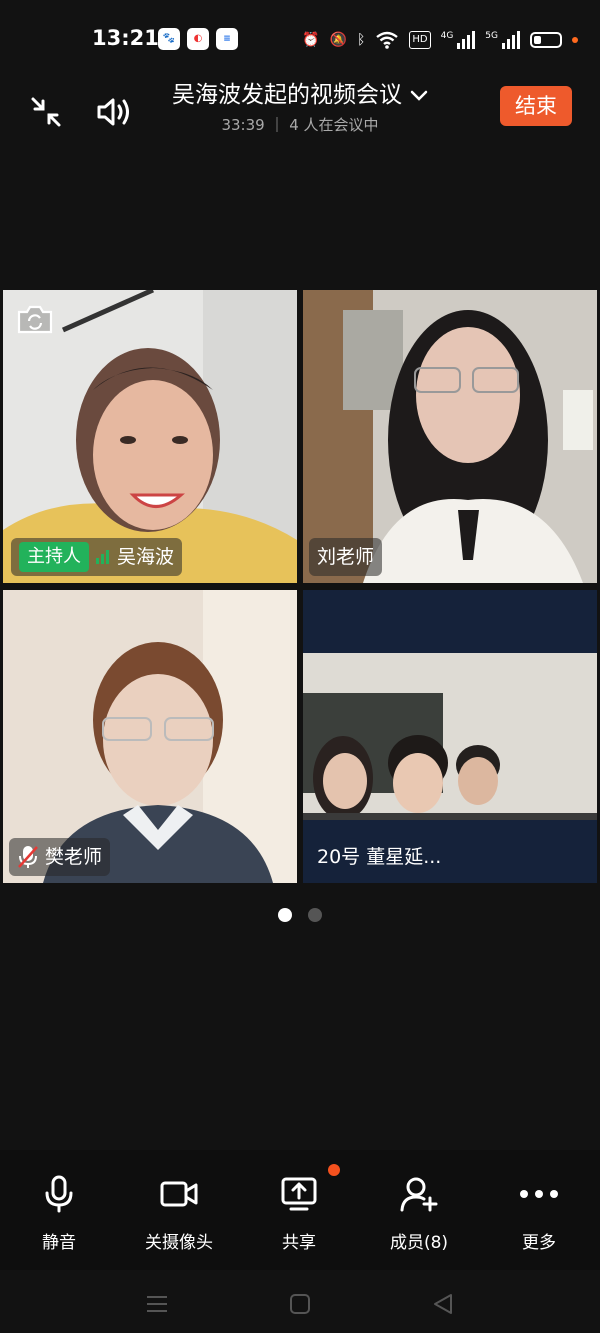  I want to click on host-tag: 主持人, so click(54, 557).